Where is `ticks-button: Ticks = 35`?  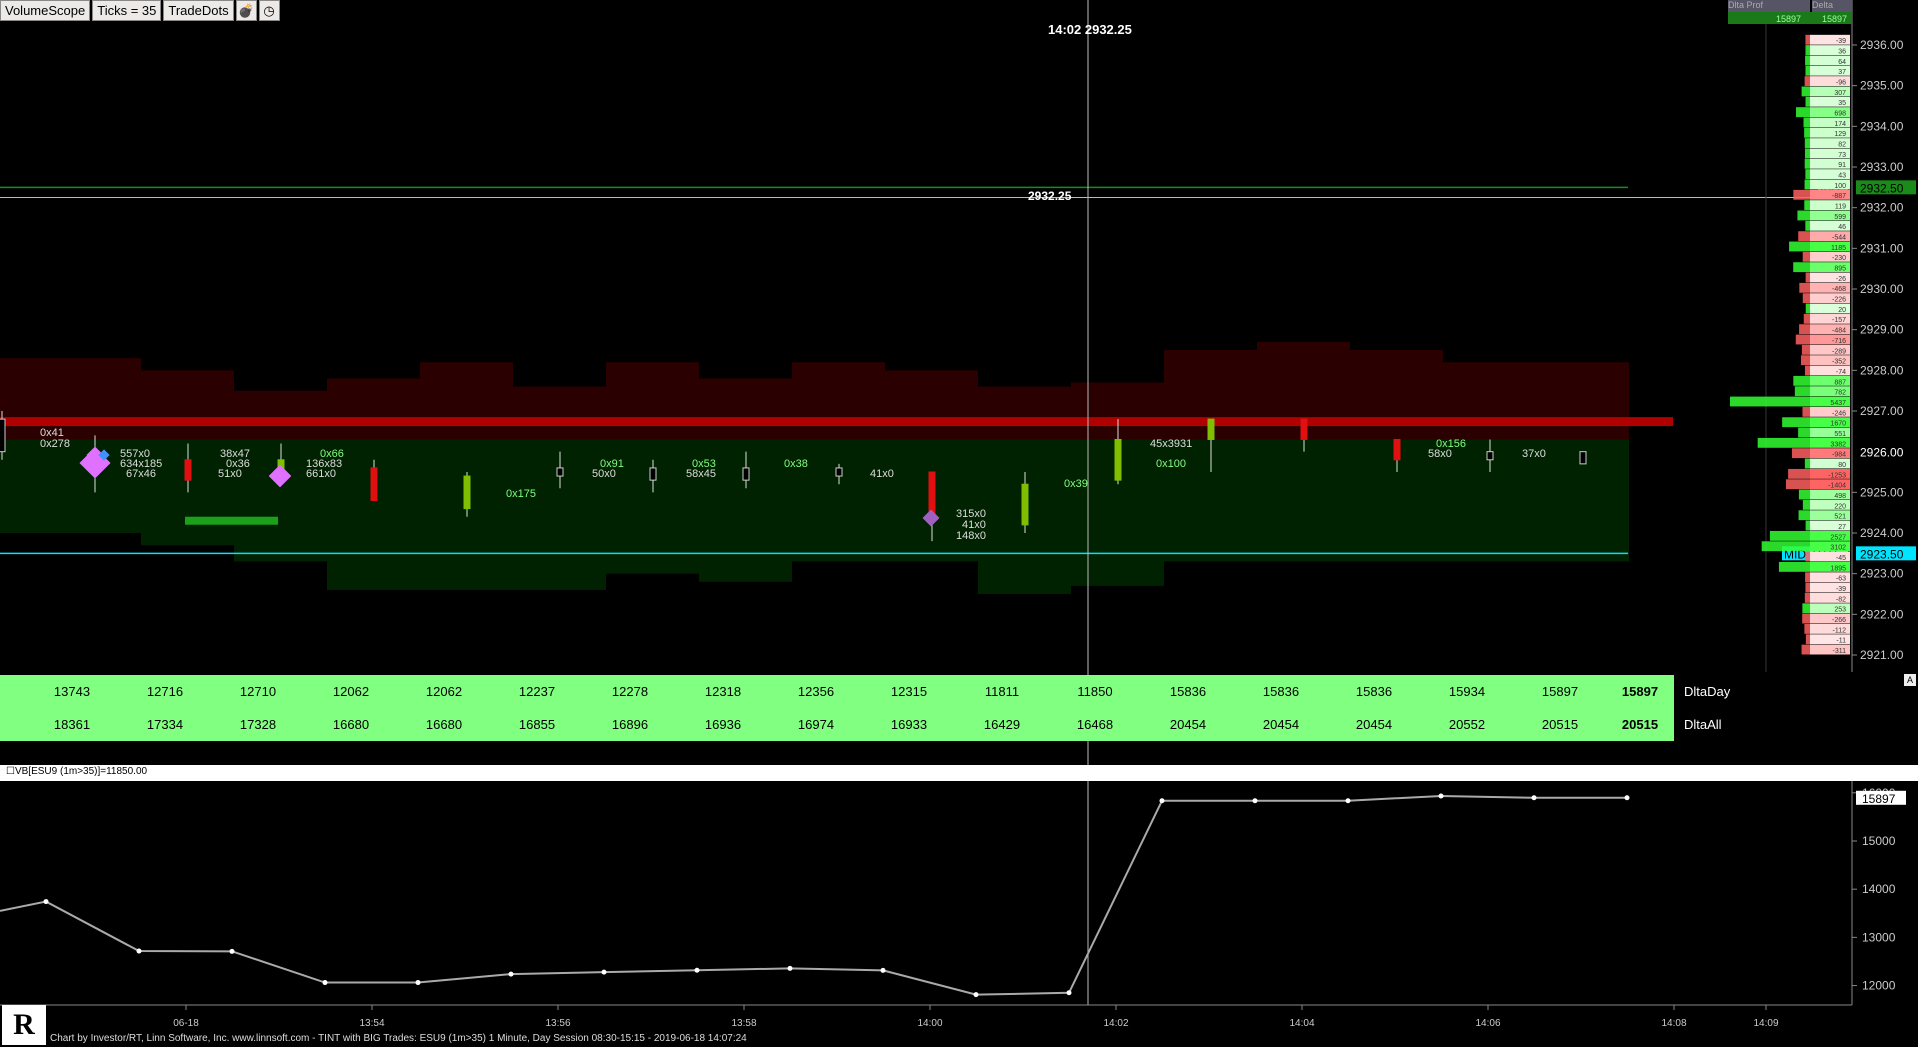
ticks-button: Ticks = 35 is located at coordinates (127, 10).